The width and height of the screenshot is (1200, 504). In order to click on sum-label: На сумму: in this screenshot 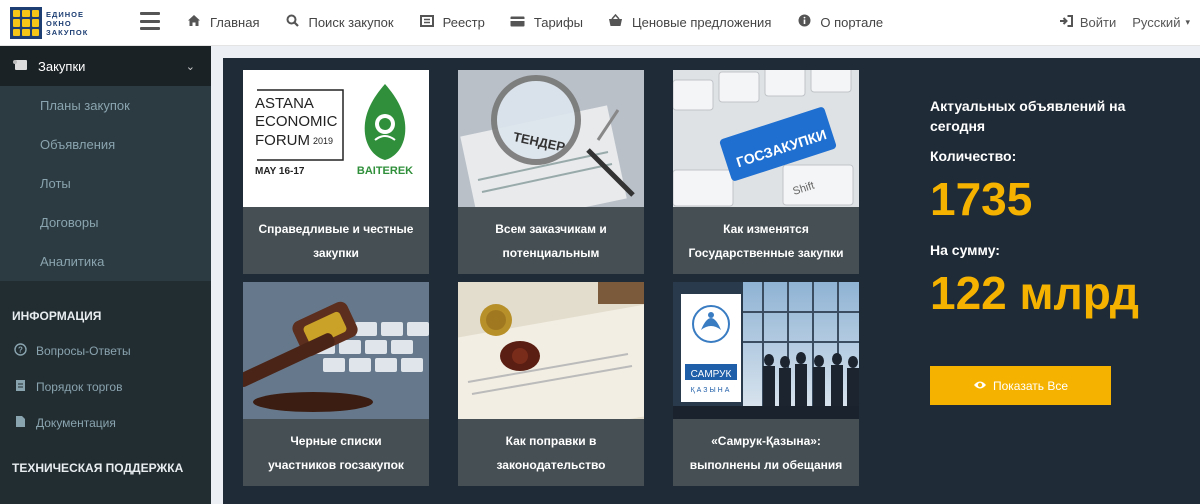, I will do `click(965, 250)`.